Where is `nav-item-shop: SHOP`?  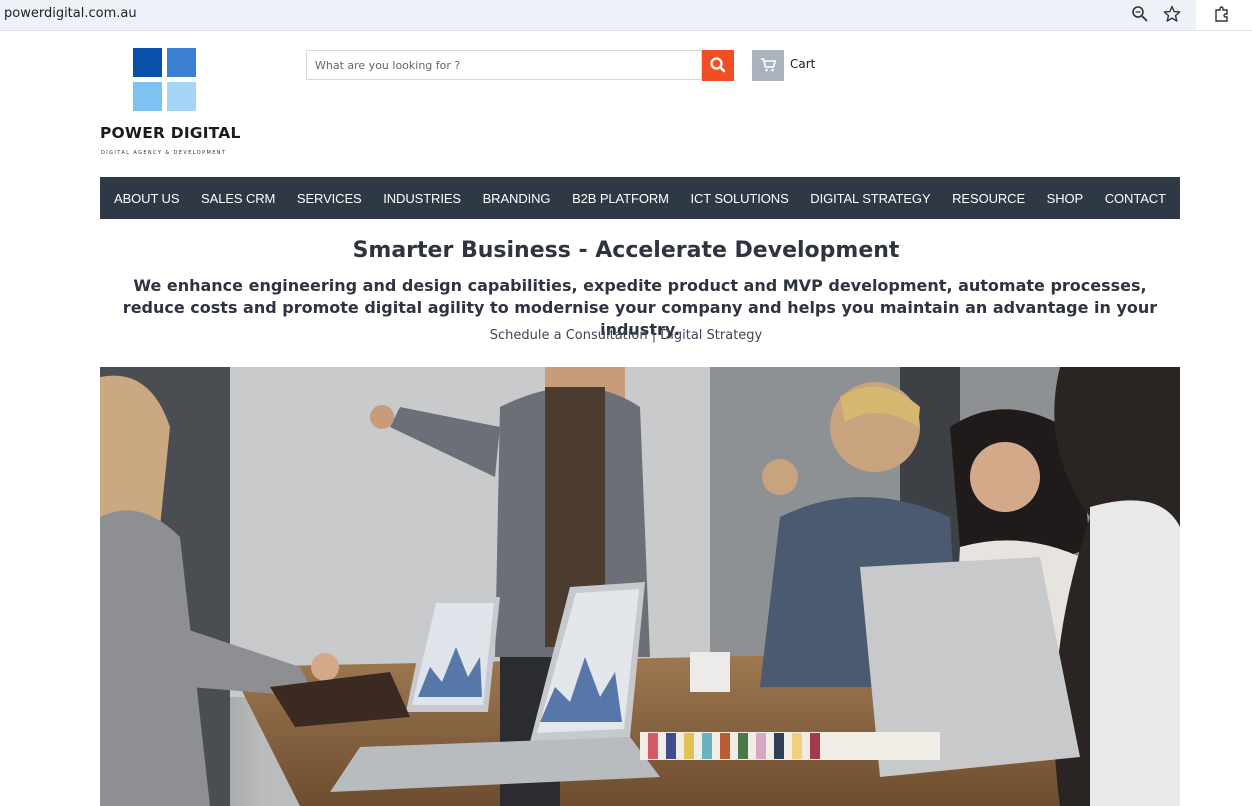 nav-item-shop: SHOP is located at coordinates (1065, 198).